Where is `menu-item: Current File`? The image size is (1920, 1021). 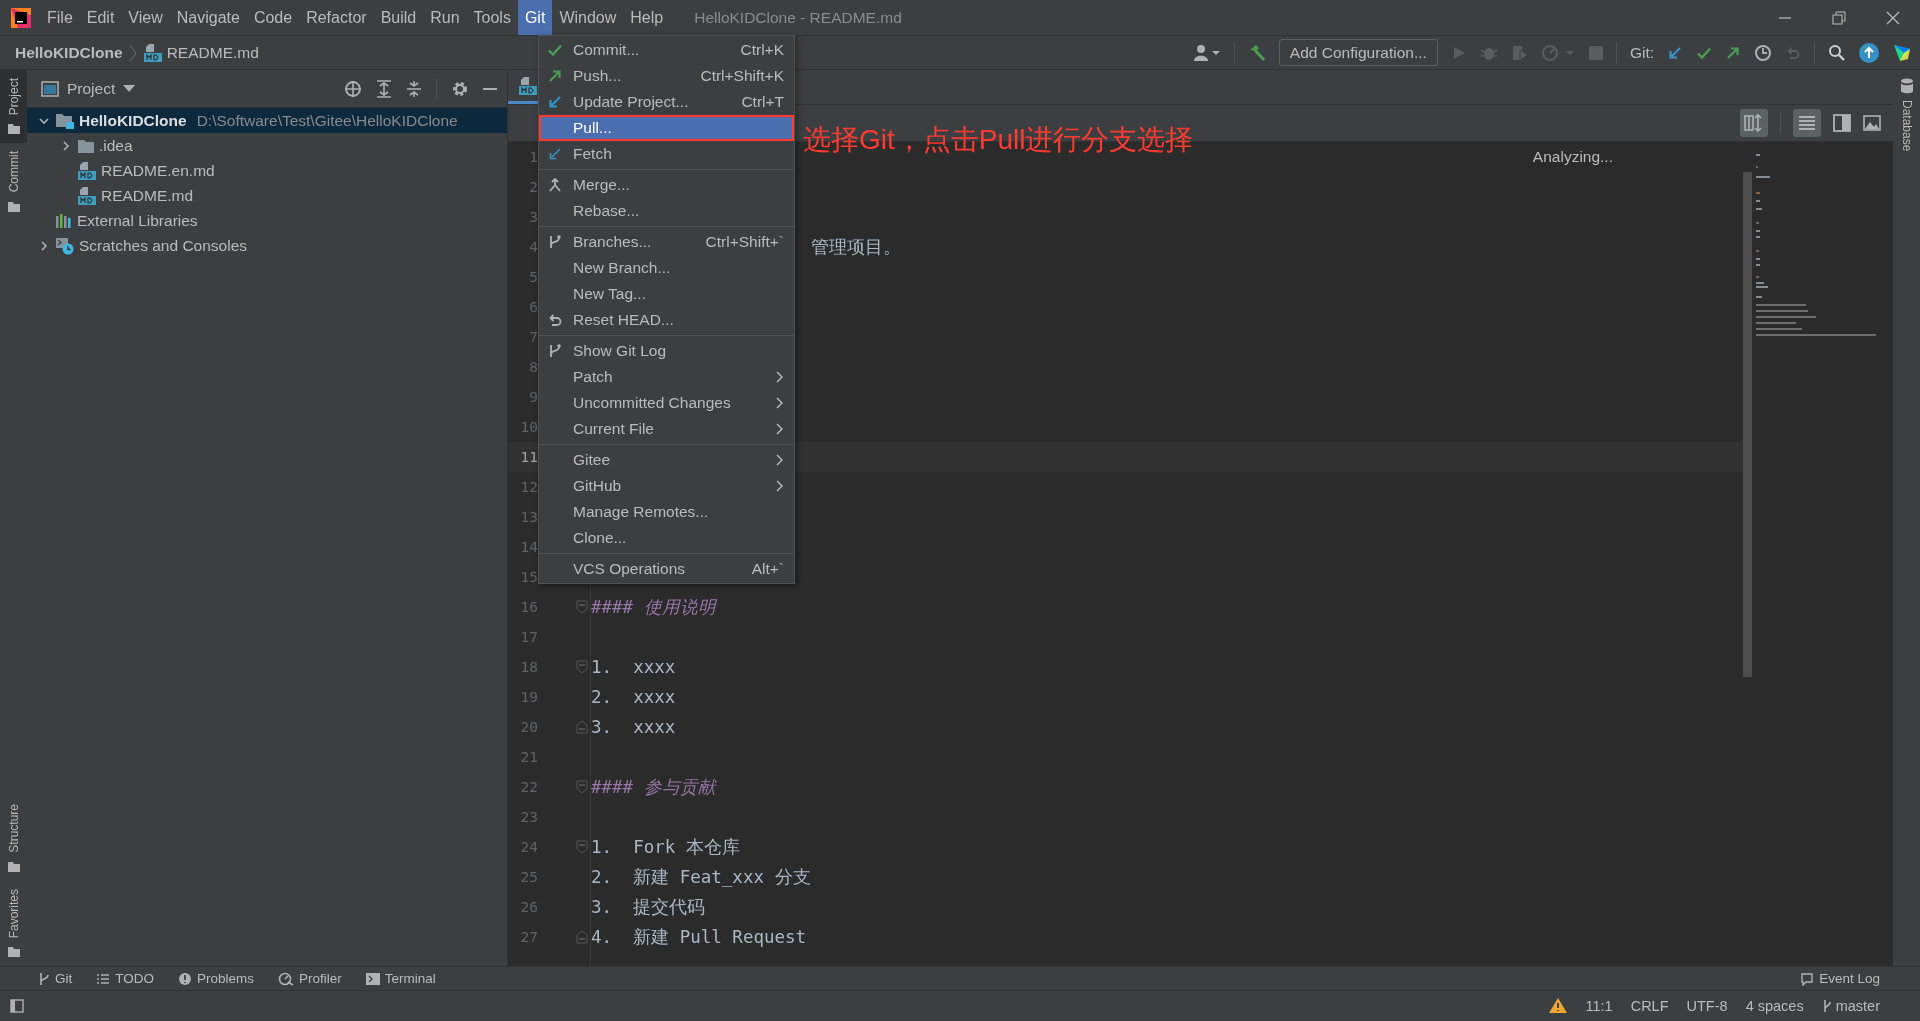
menu-item: Current File is located at coordinates (666, 429).